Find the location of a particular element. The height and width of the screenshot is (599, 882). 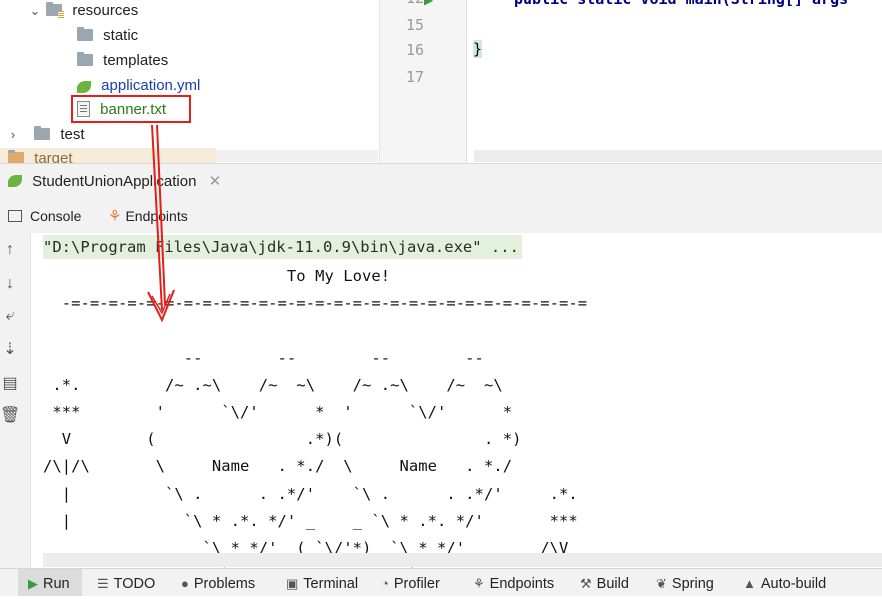

arrow-up-icon: ↑ is located at coordinates (10, 250).